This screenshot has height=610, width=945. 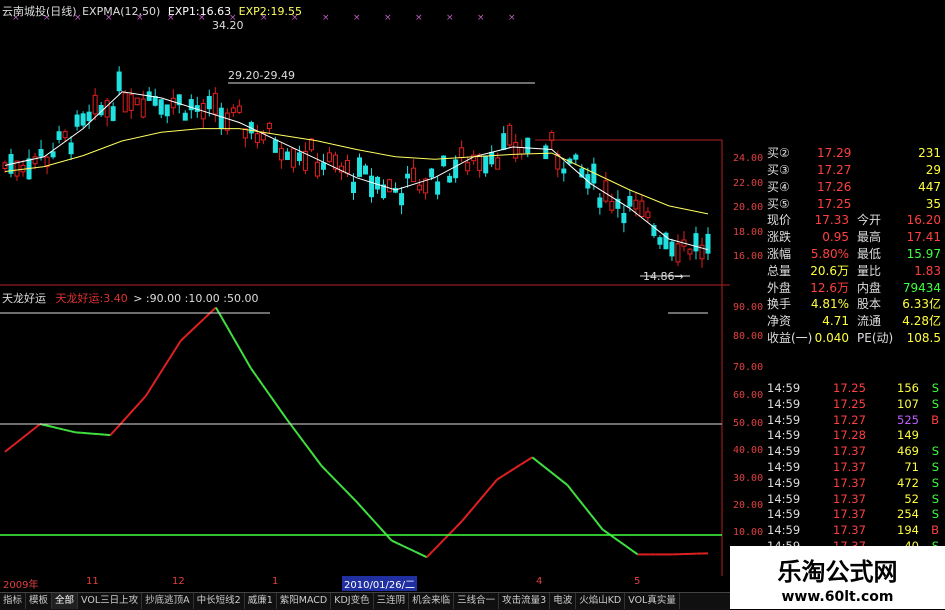 What do you see at coordinates (652, 601) in the screenshot?
I see `tab-15: VOL真实量` at bounding box center [652, 601].